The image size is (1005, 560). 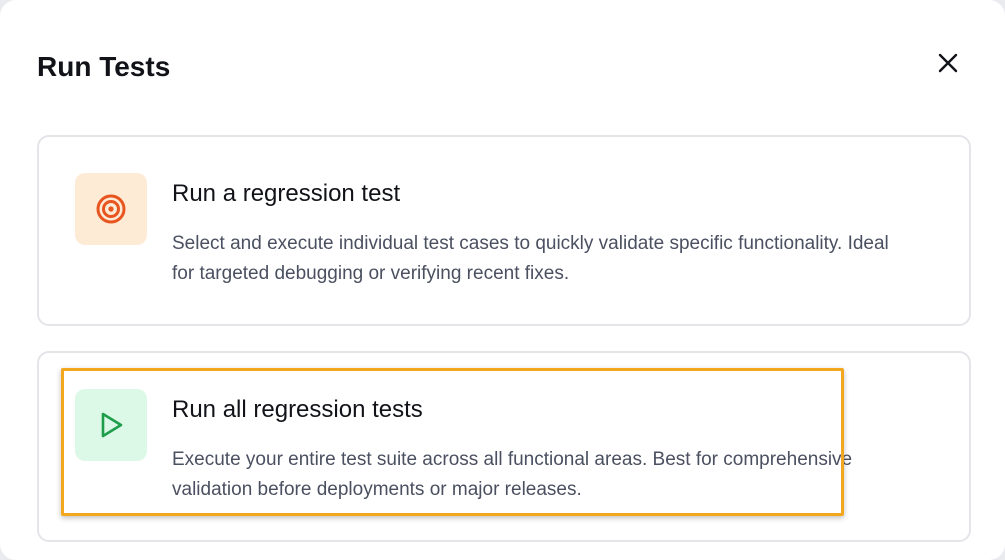 What do you see at coordinates (297, 409) in the screenshot?
I see `option-title: Run all regression tests` at bounding box center [297, 409].